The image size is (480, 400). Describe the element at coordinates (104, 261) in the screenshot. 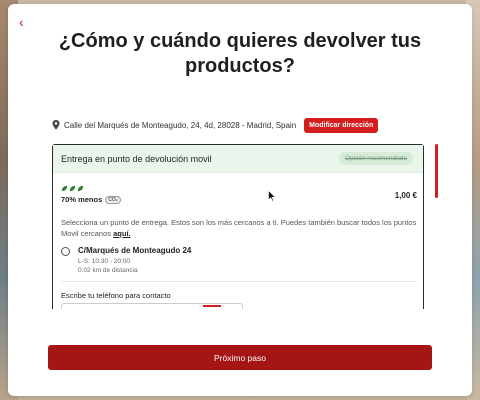

I see `point-hours: L-S: 10:30 - 20:00` at that location.